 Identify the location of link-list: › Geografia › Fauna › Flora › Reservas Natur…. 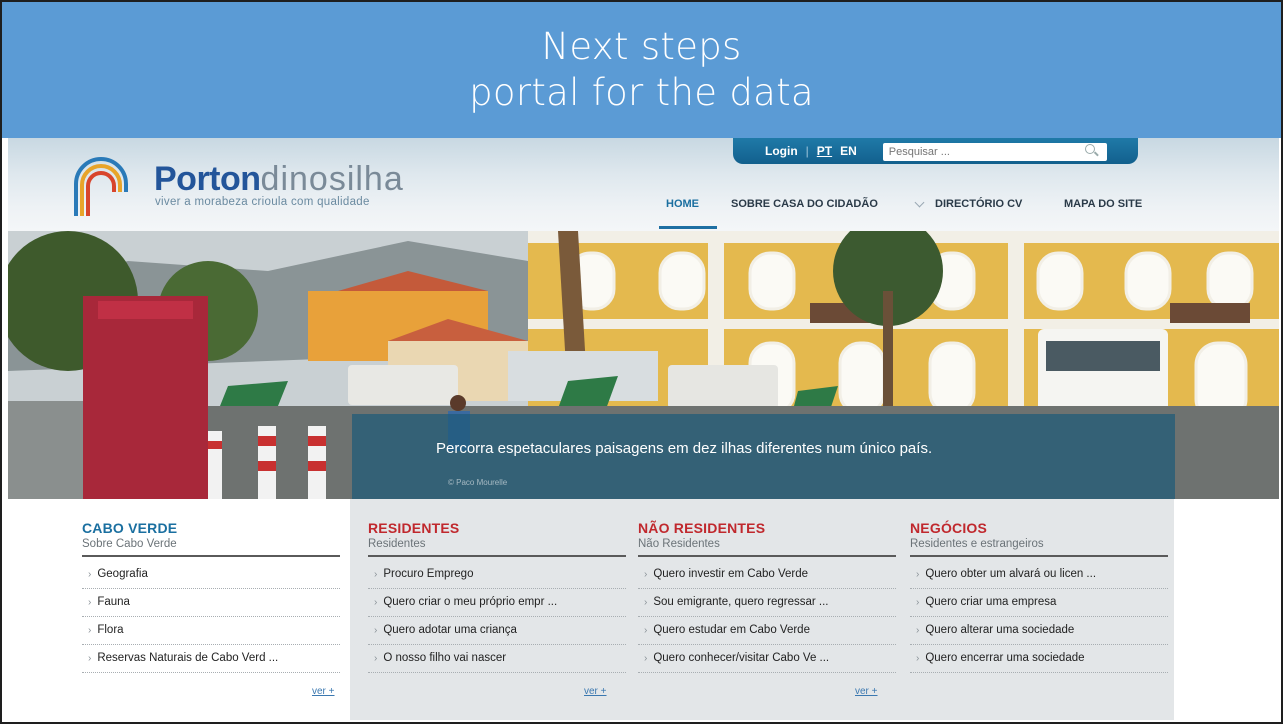
(211, 617).